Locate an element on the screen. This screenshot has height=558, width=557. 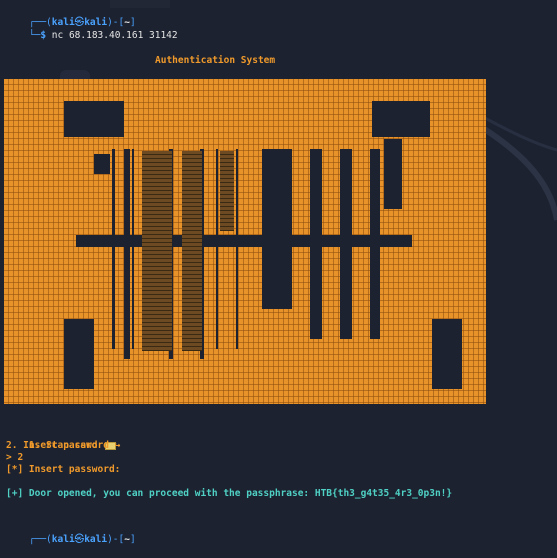
command-line: └─$ nc 68.183.40.161 31142 is located at coordinates (92, 36).